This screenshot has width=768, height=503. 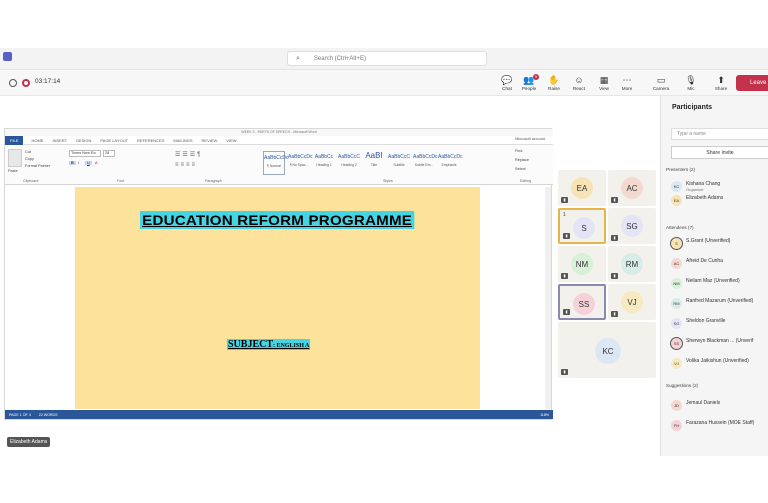 I want to click on toolbar-label: More, so click(x=627, y=88).